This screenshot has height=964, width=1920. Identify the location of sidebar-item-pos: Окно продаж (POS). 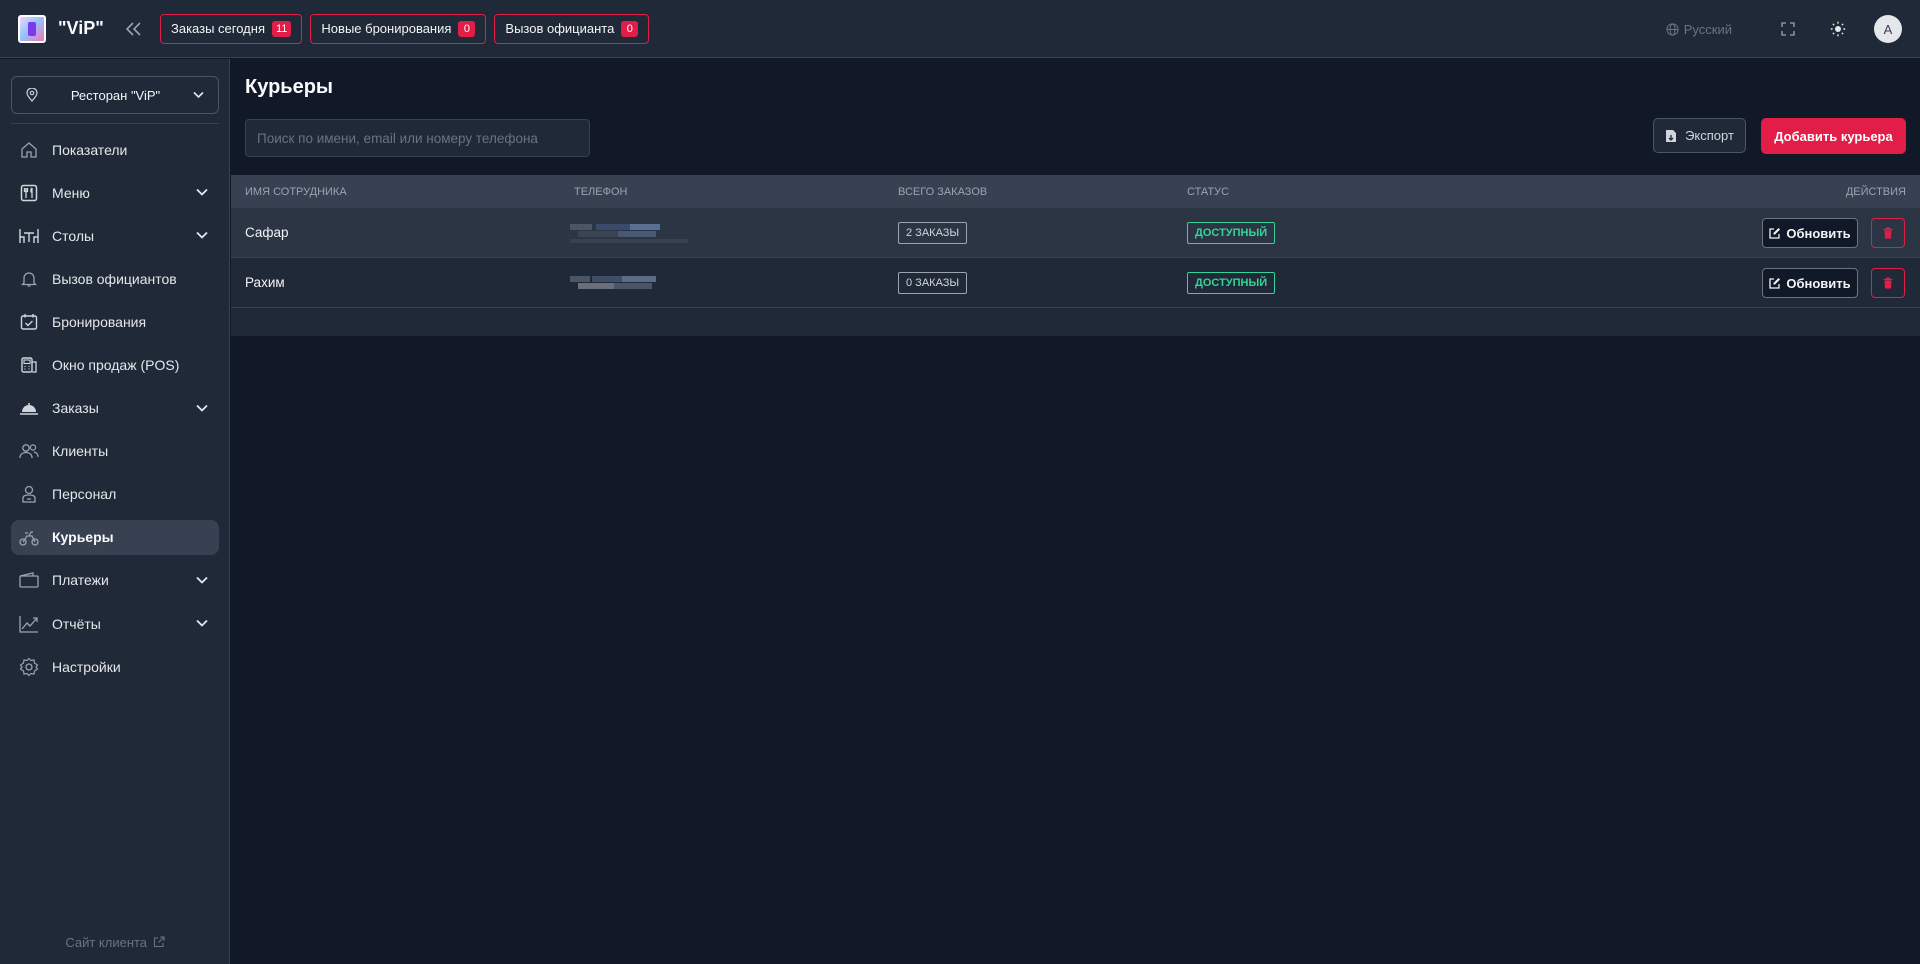
(115, 364).